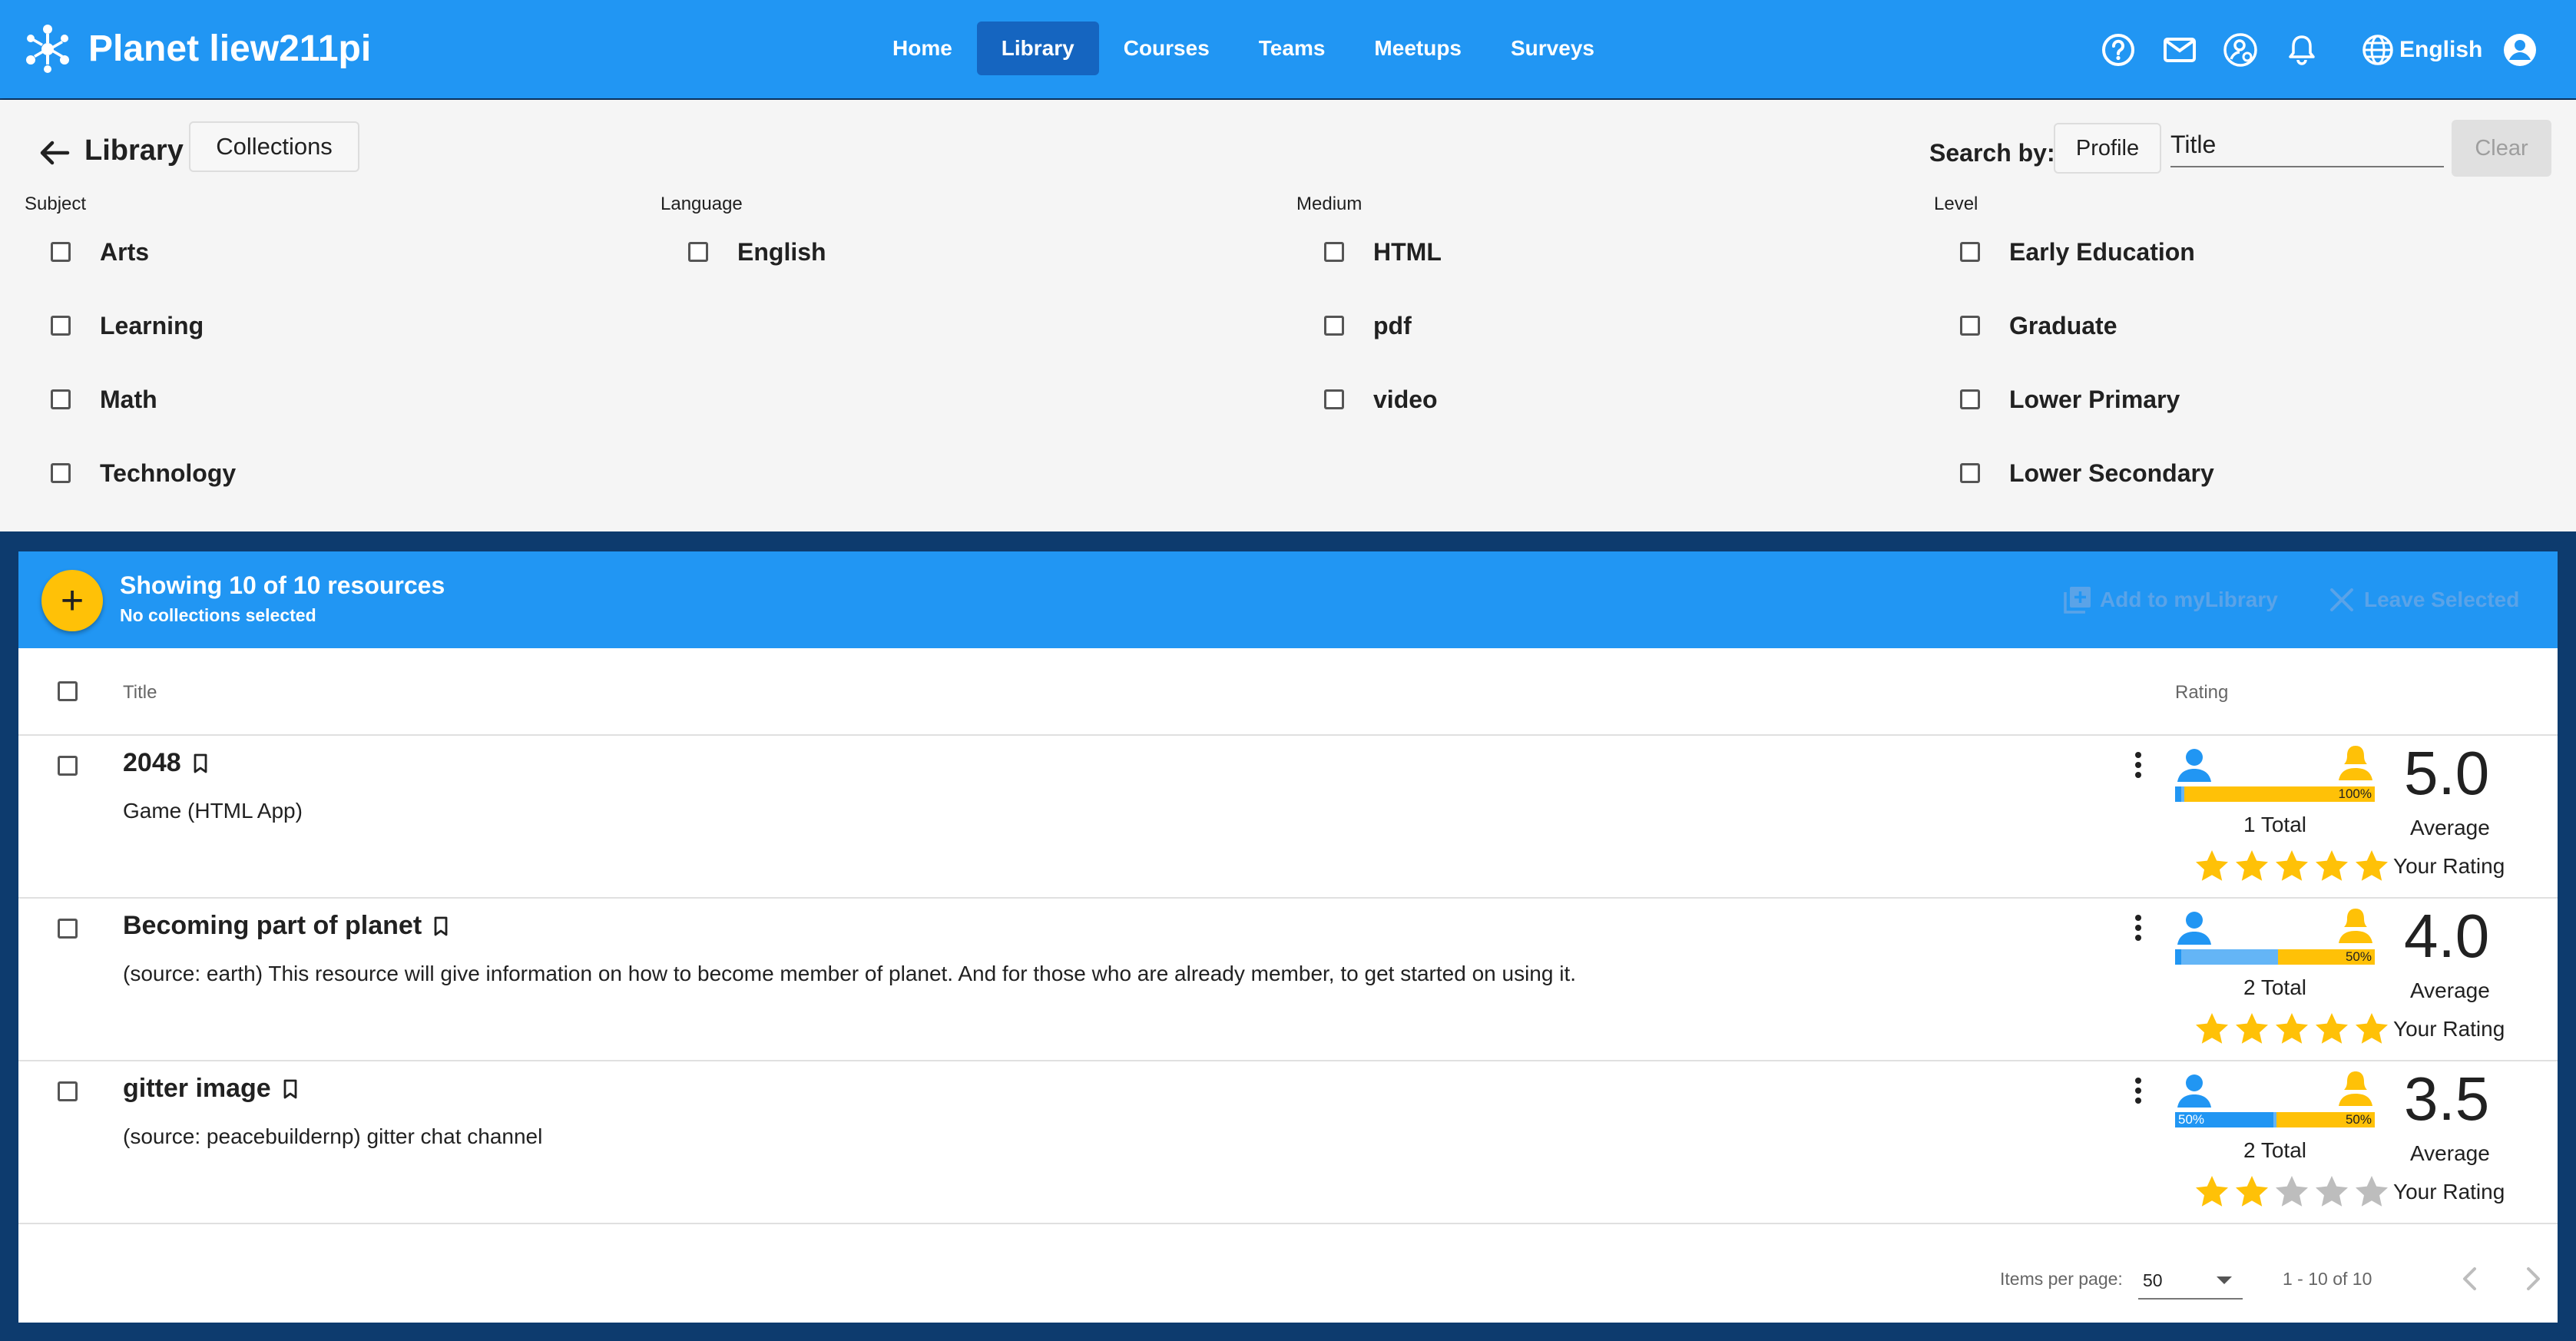 The width and height of the screenshot is (2576, 1341). Describe the element at coordinates (1552, 48) in the screenshot. I see `nav-surveys: Surveys` at that location.